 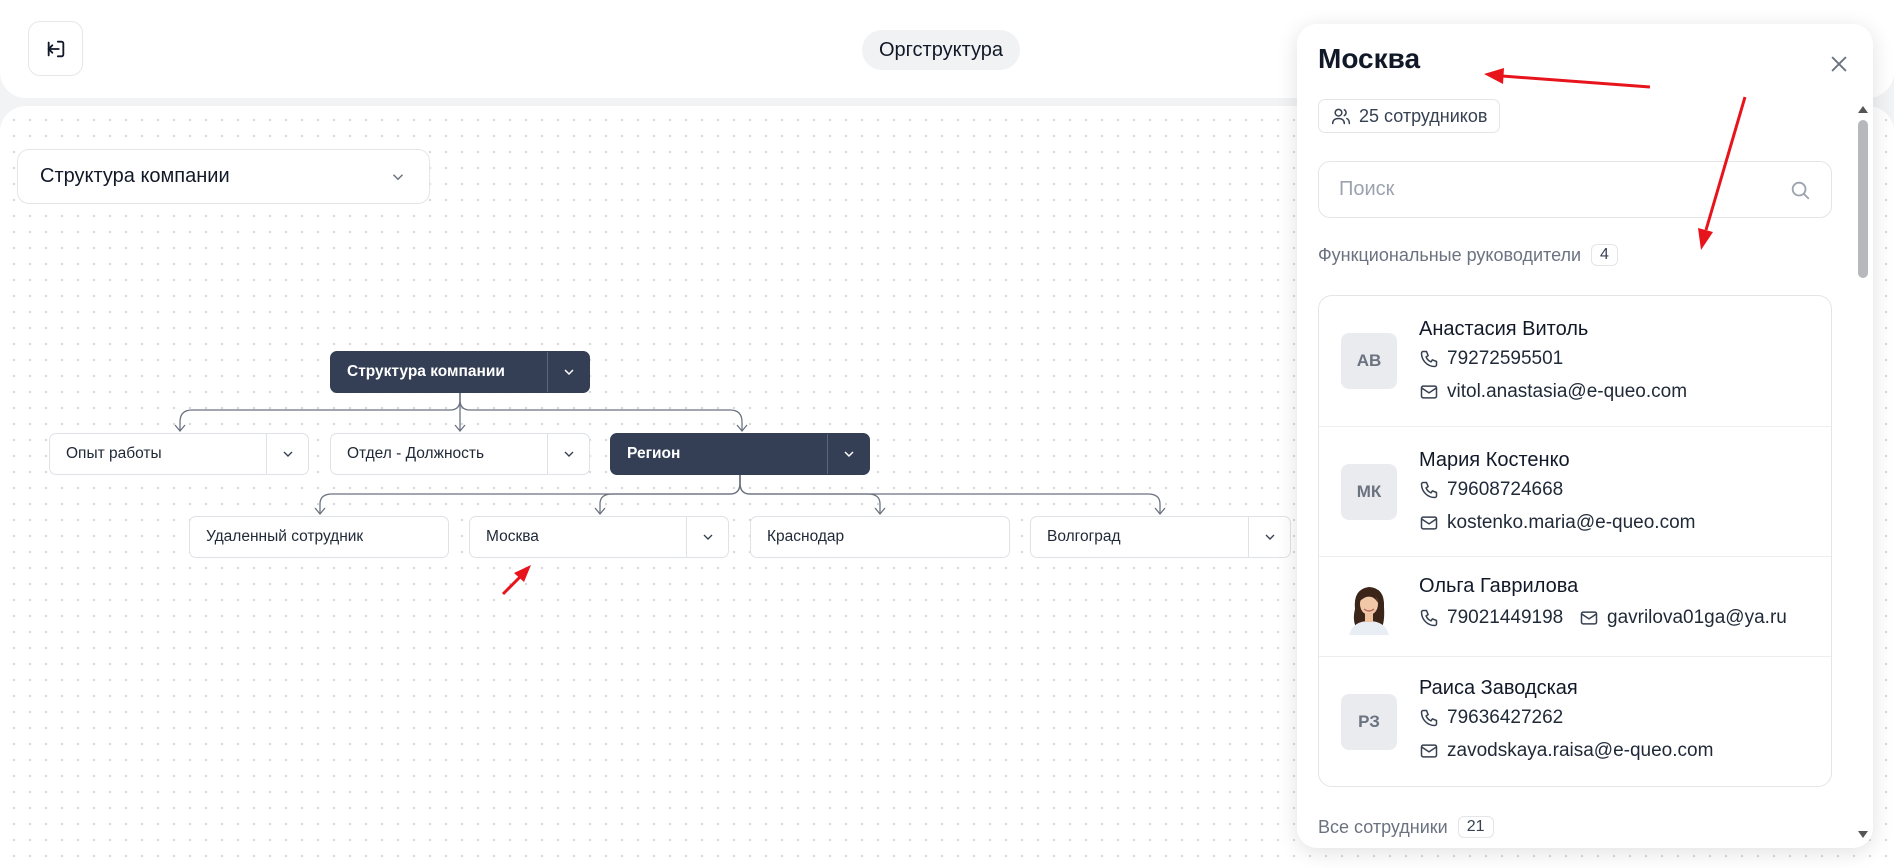 I want to click on users-icon, so click(x=1341, y=116).